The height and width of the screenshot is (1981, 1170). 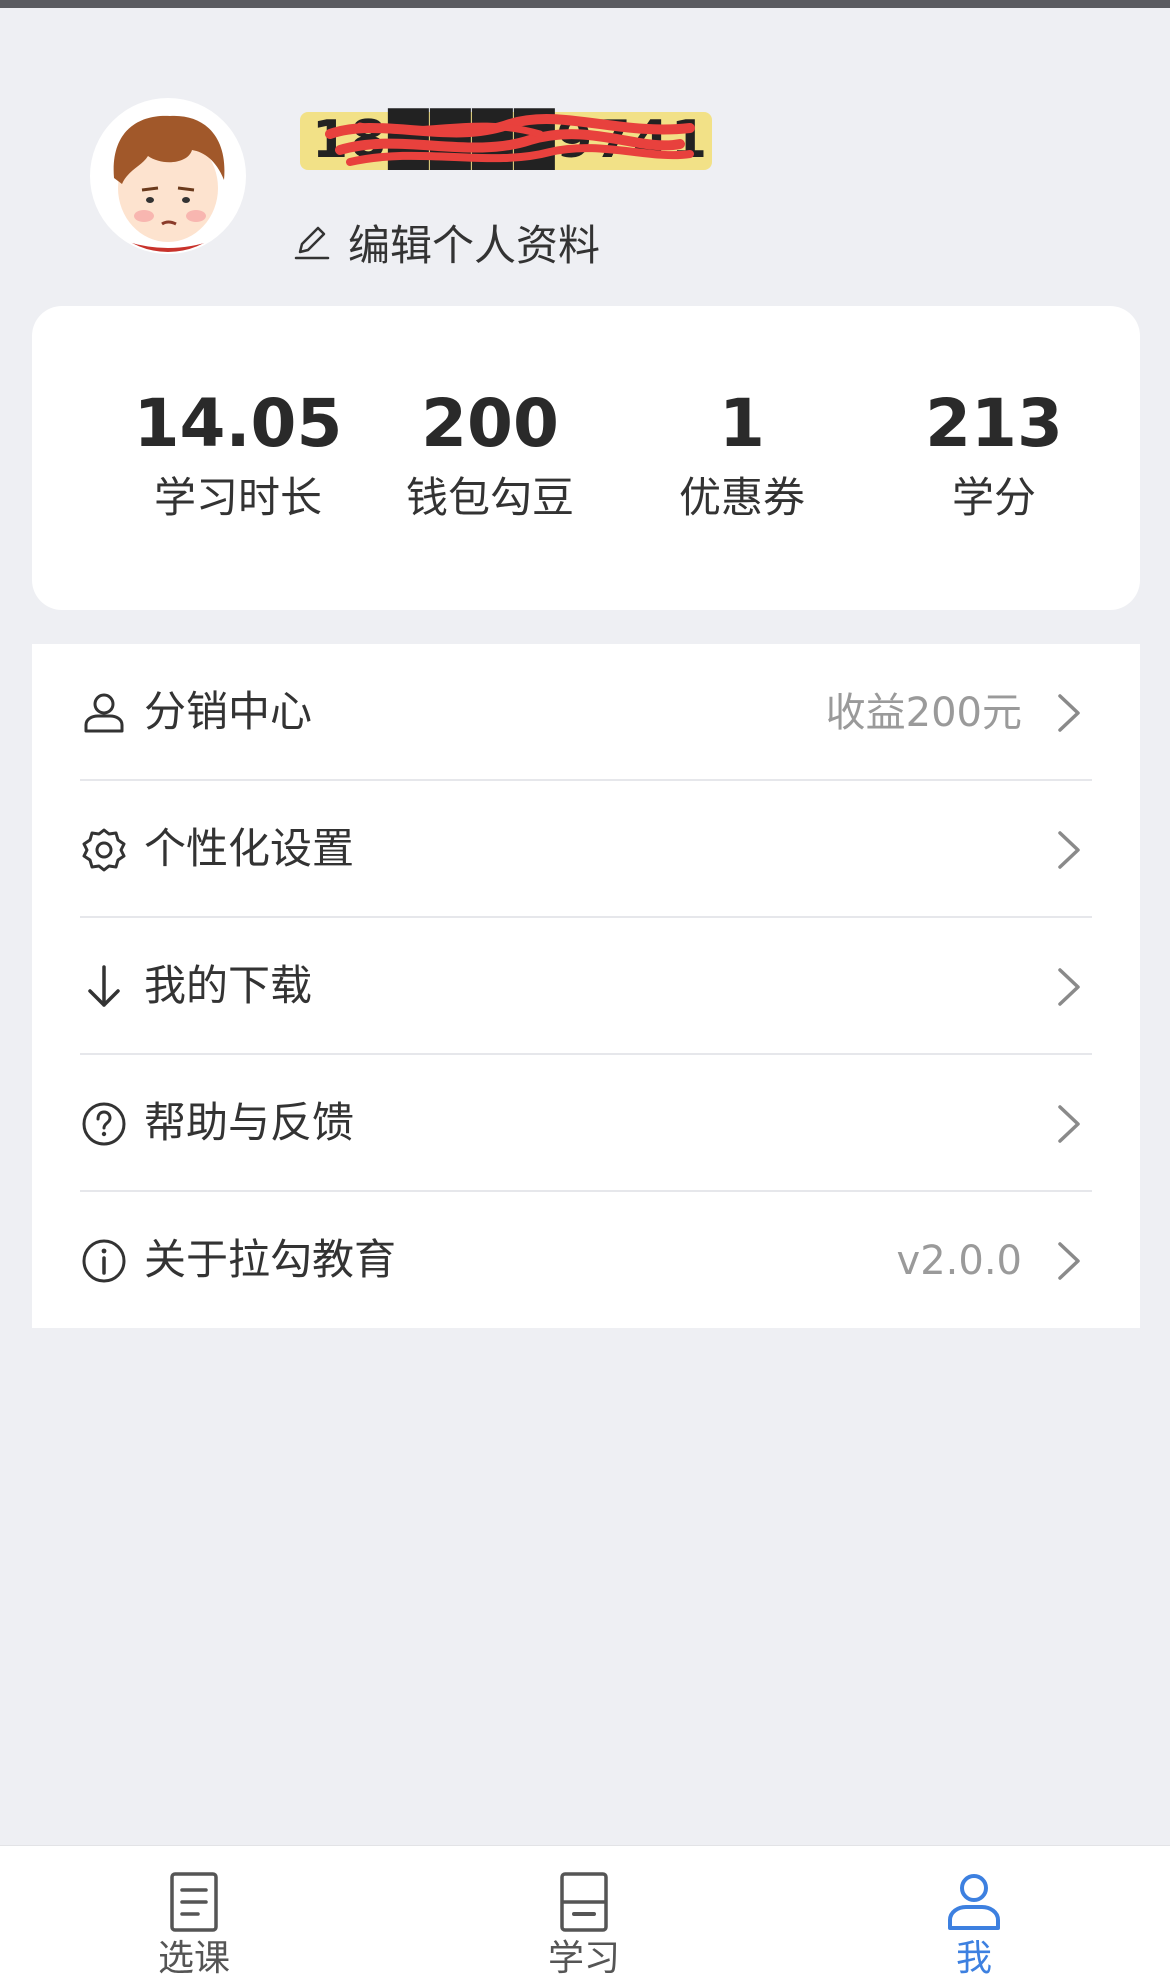 I want to click on menu-label: 个性化设置, so click(x=249, y=848).